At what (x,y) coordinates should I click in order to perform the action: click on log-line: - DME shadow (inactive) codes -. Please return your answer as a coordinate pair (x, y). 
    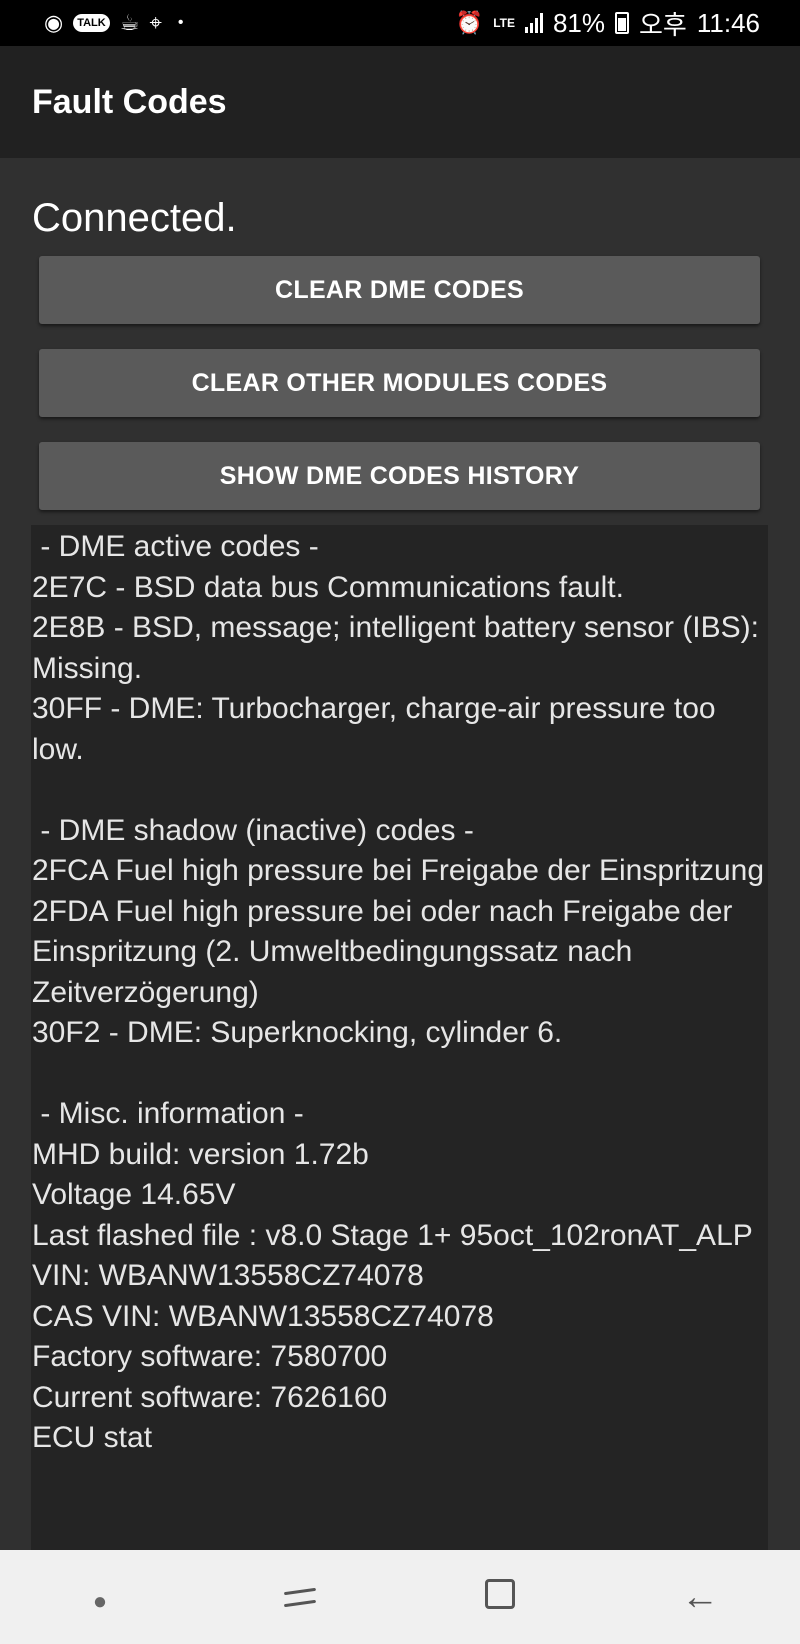
    Looking at the image, I should click on (253, 830).